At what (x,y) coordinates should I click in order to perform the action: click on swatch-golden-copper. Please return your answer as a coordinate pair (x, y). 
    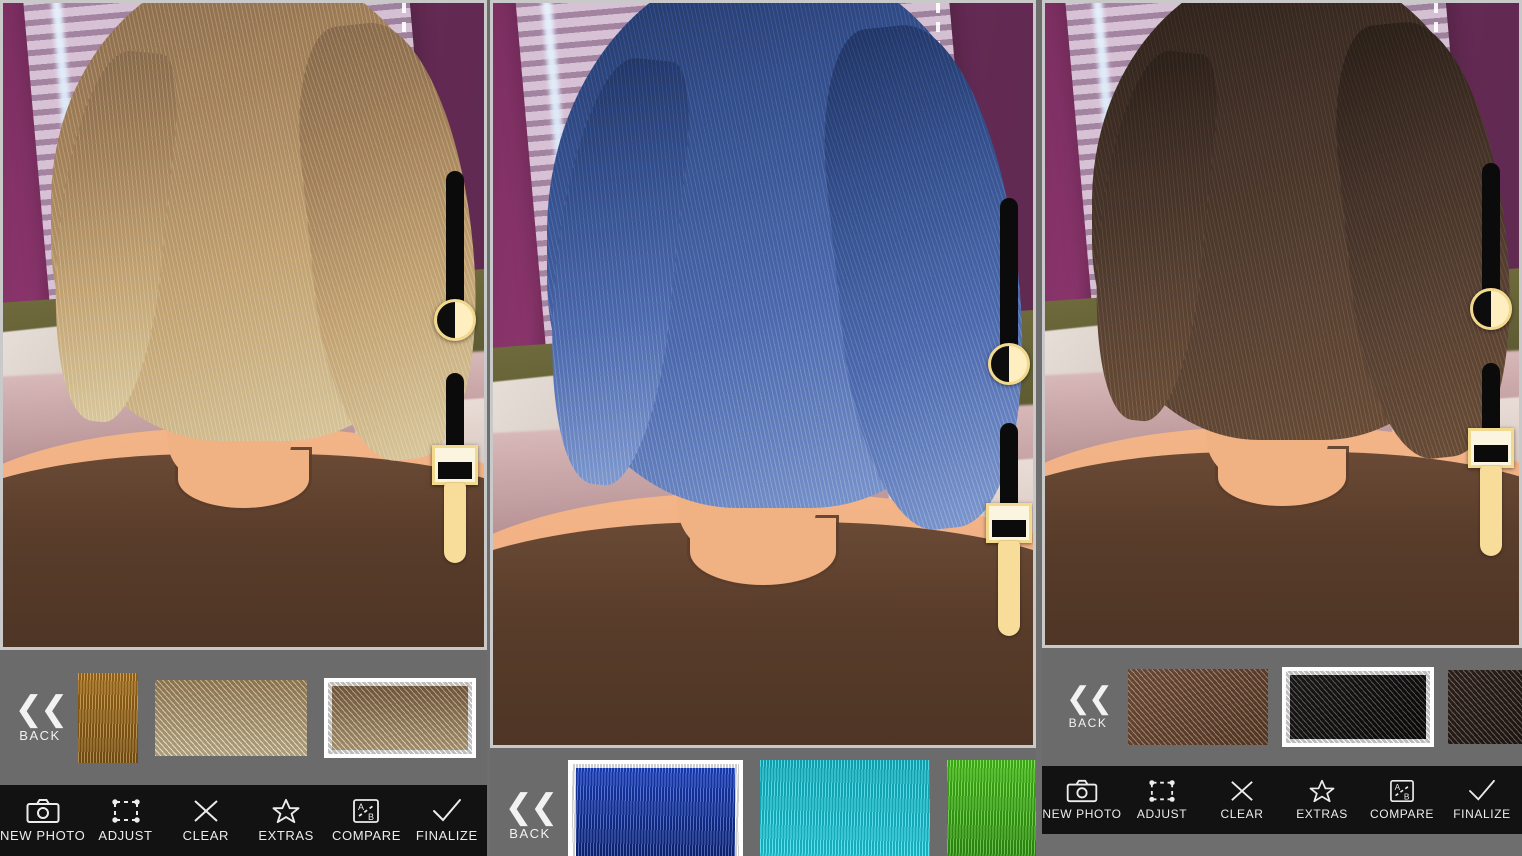
    Looking at the image, I should click on (108, 717).